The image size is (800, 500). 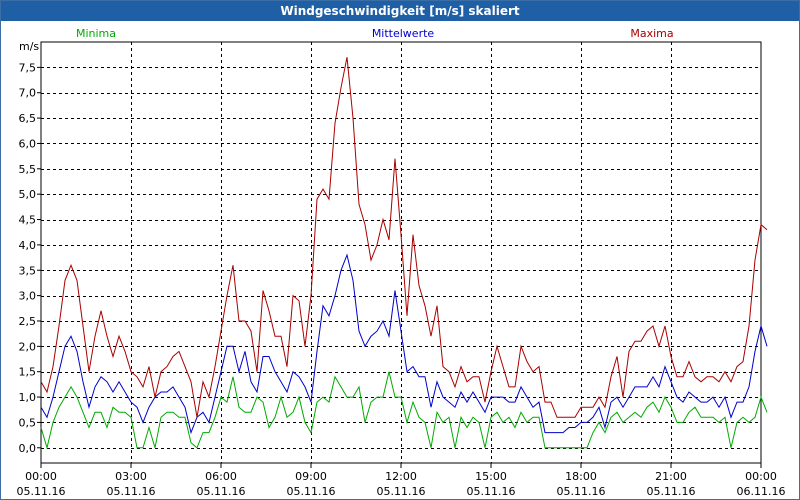 I want to click on x-tick-time-label: 09:00, so click(x=311, y=476).